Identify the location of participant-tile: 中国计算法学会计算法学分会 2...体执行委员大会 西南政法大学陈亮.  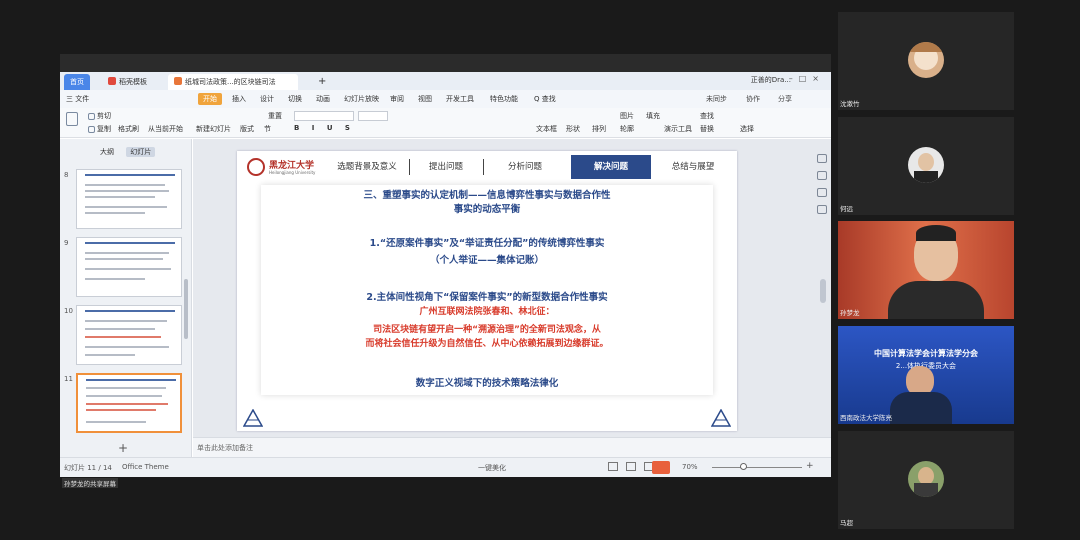
(926, 375).